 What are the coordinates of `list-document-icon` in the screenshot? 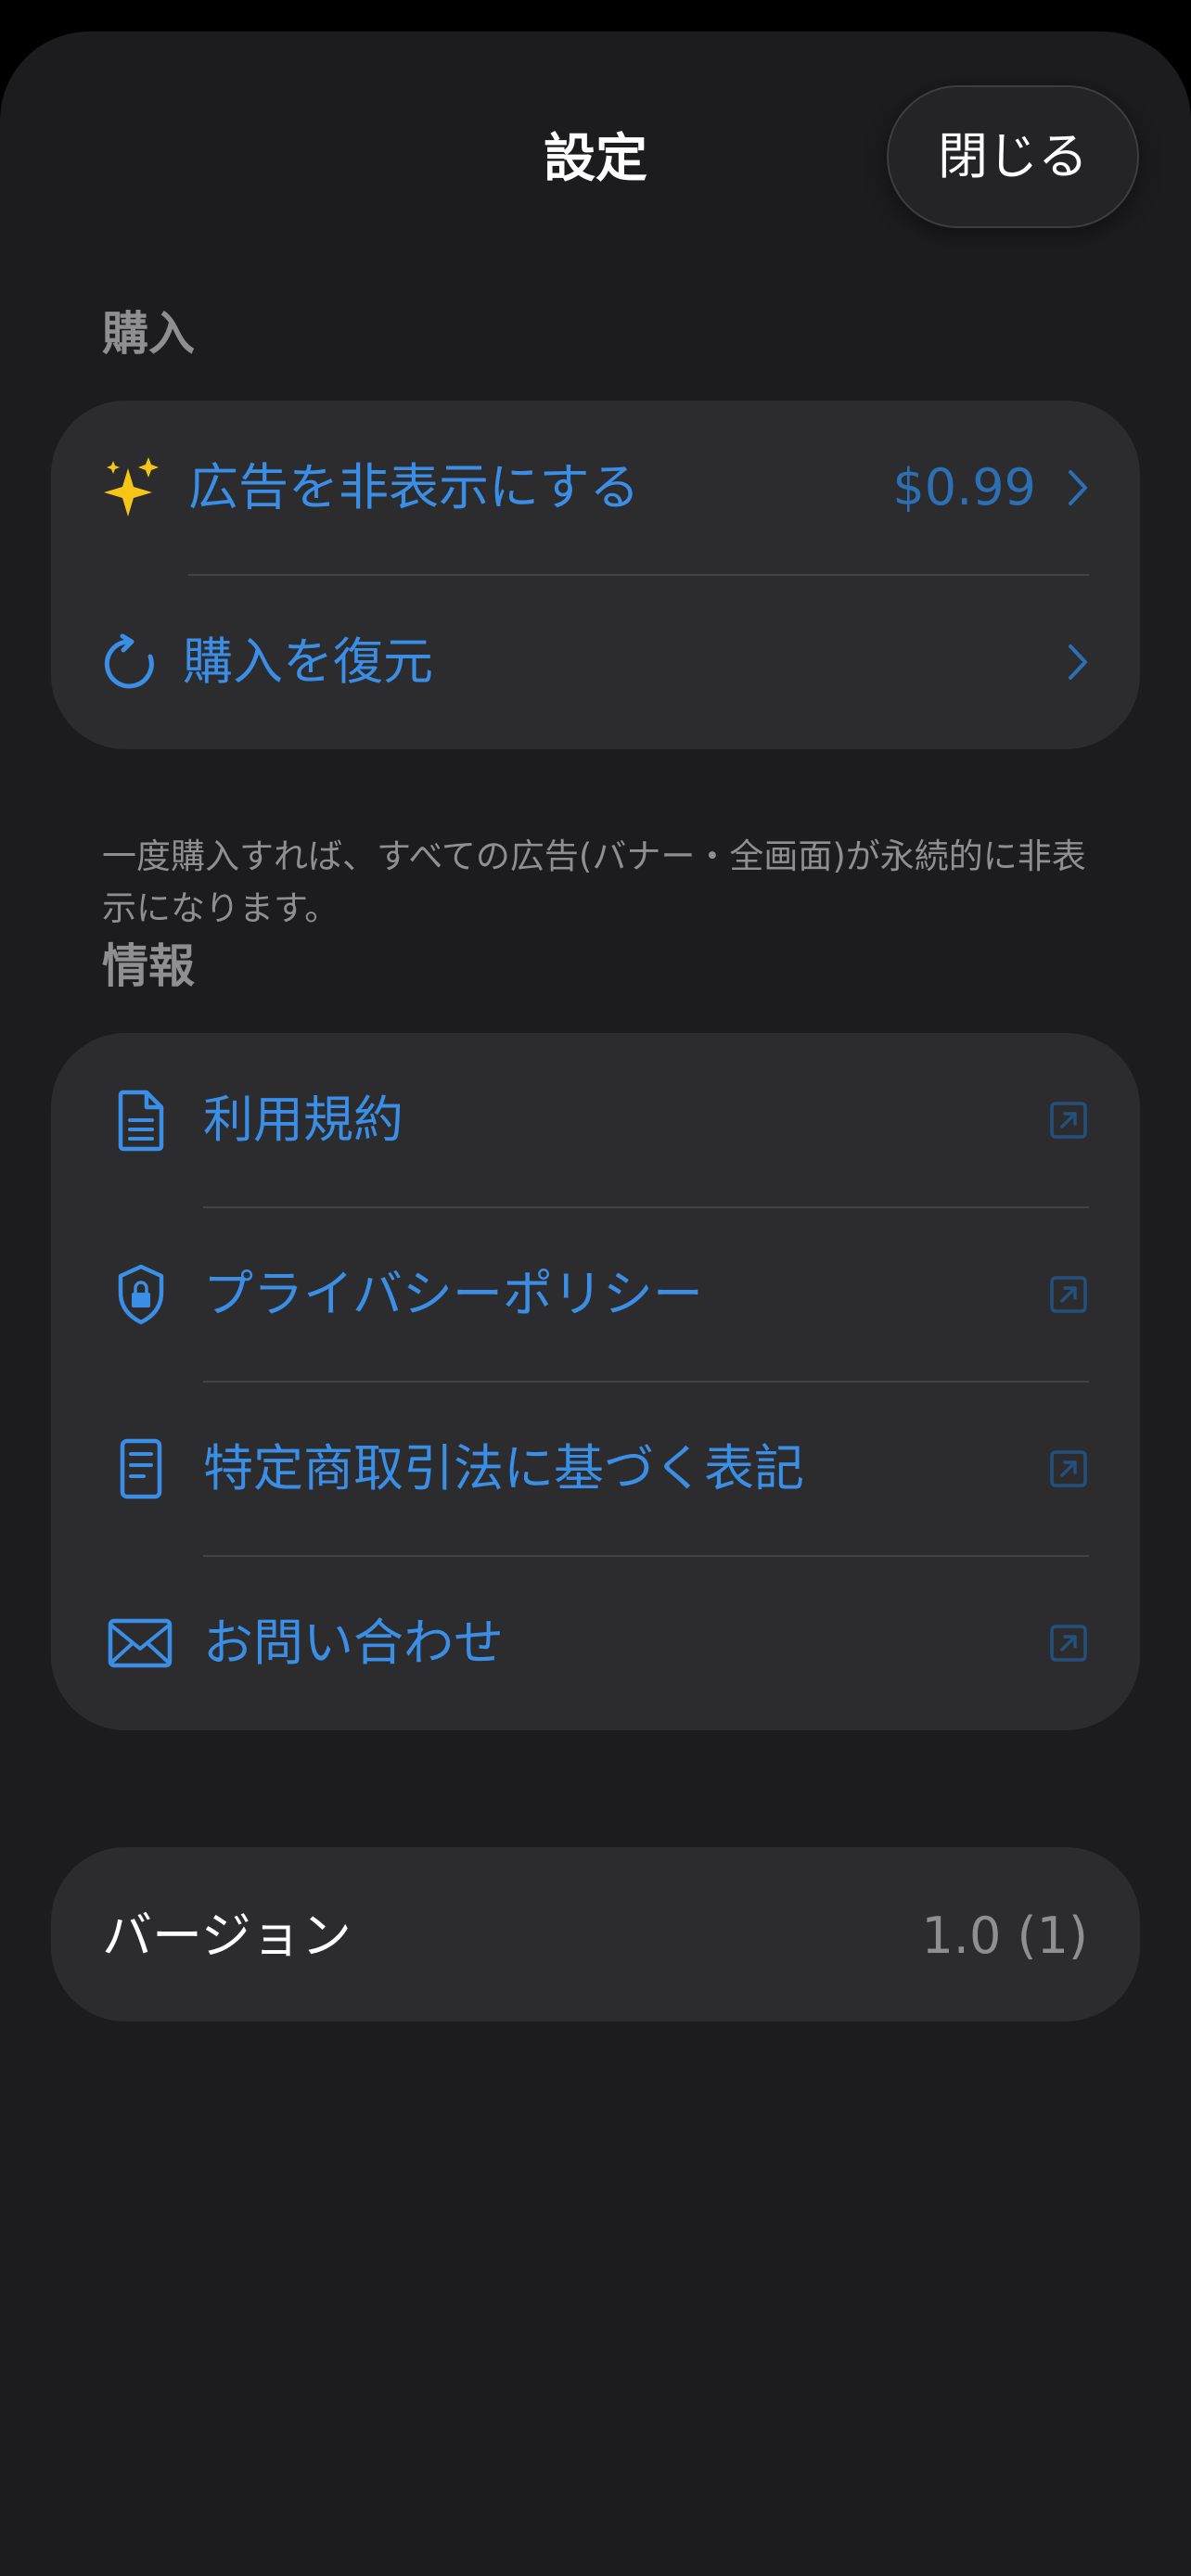 It's located at (141, 1468).